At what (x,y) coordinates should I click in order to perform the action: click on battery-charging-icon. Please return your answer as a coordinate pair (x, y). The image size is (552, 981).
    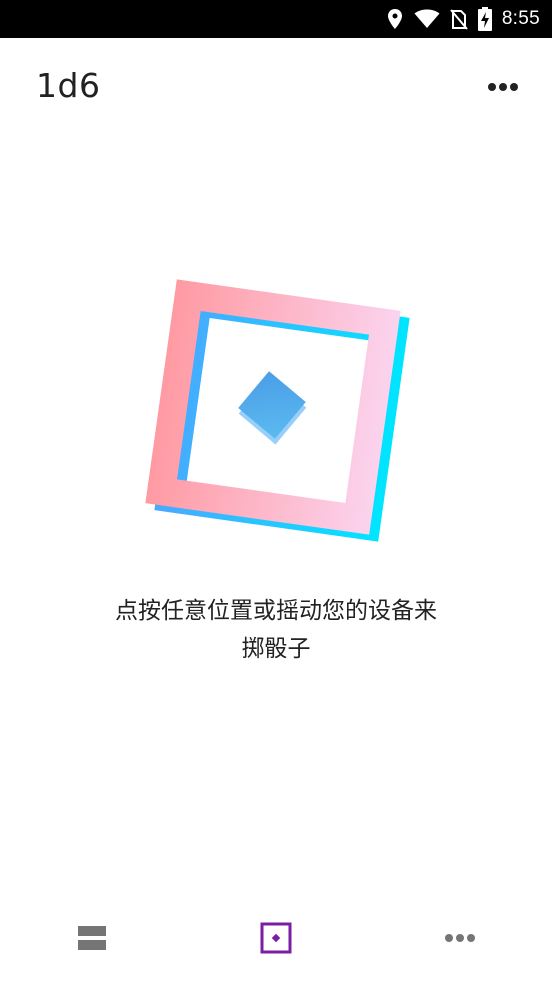
    Looking at the image, I should click on (484, 19).